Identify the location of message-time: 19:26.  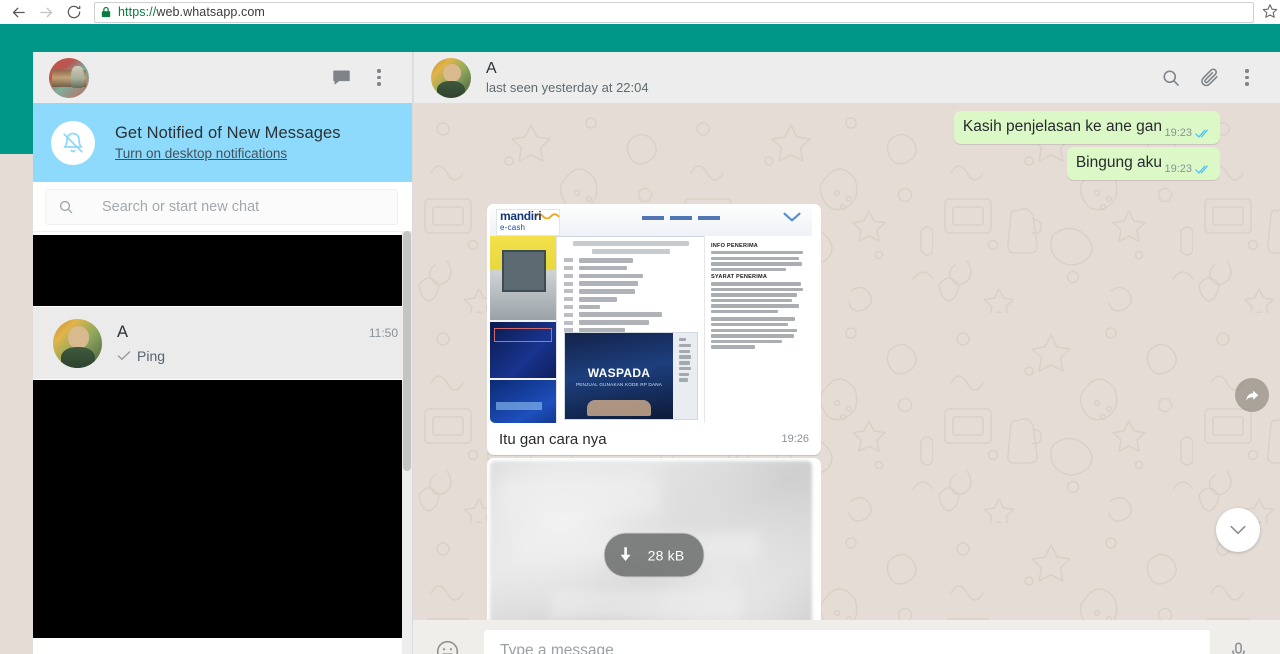
(795, 439).